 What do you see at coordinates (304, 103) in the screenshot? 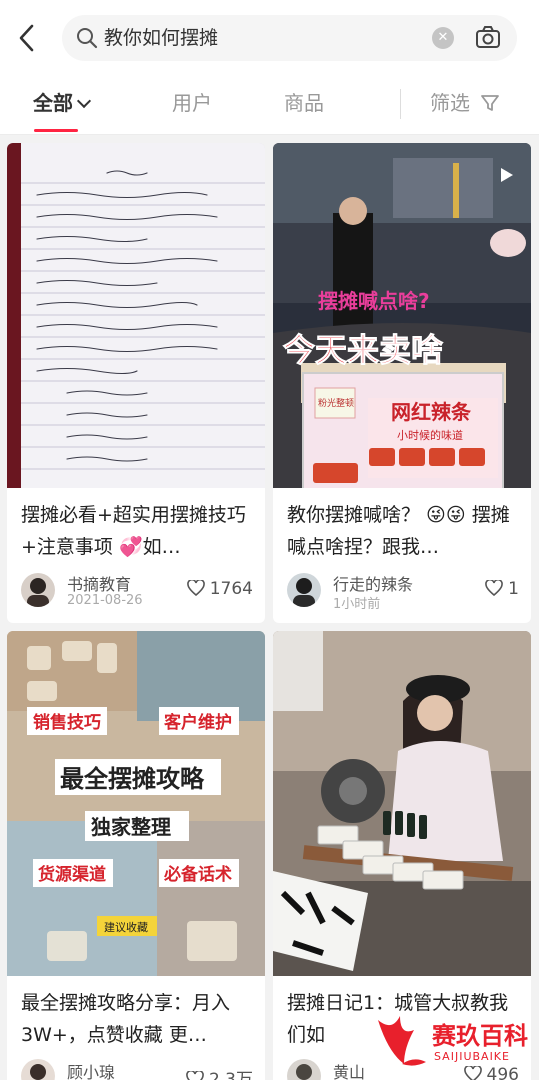
I see `tab-products: 商品` at bounding box center [304, 103].